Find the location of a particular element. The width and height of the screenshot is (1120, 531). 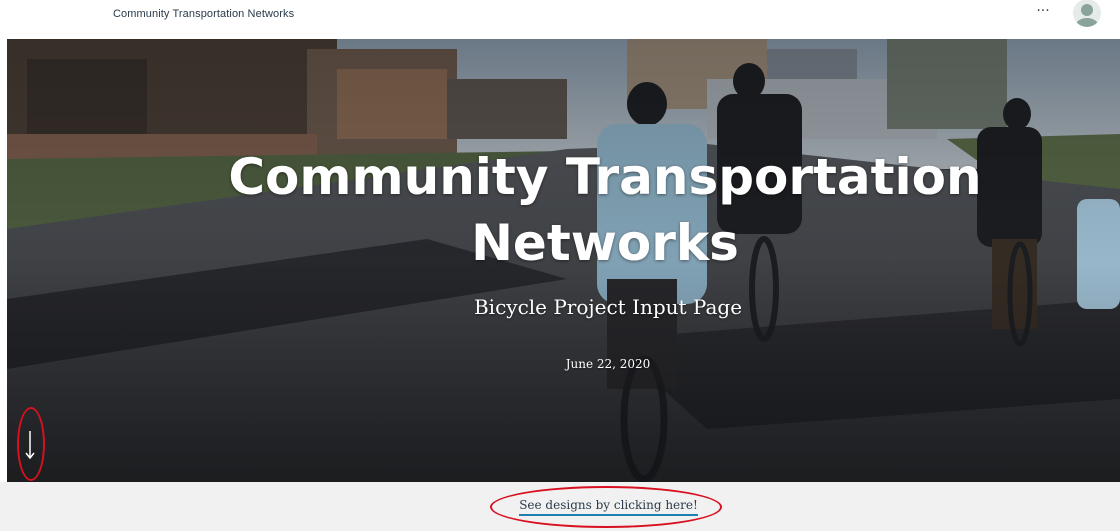

footer-strip: See designs by clicking here! is located at coordinates (560, 506).